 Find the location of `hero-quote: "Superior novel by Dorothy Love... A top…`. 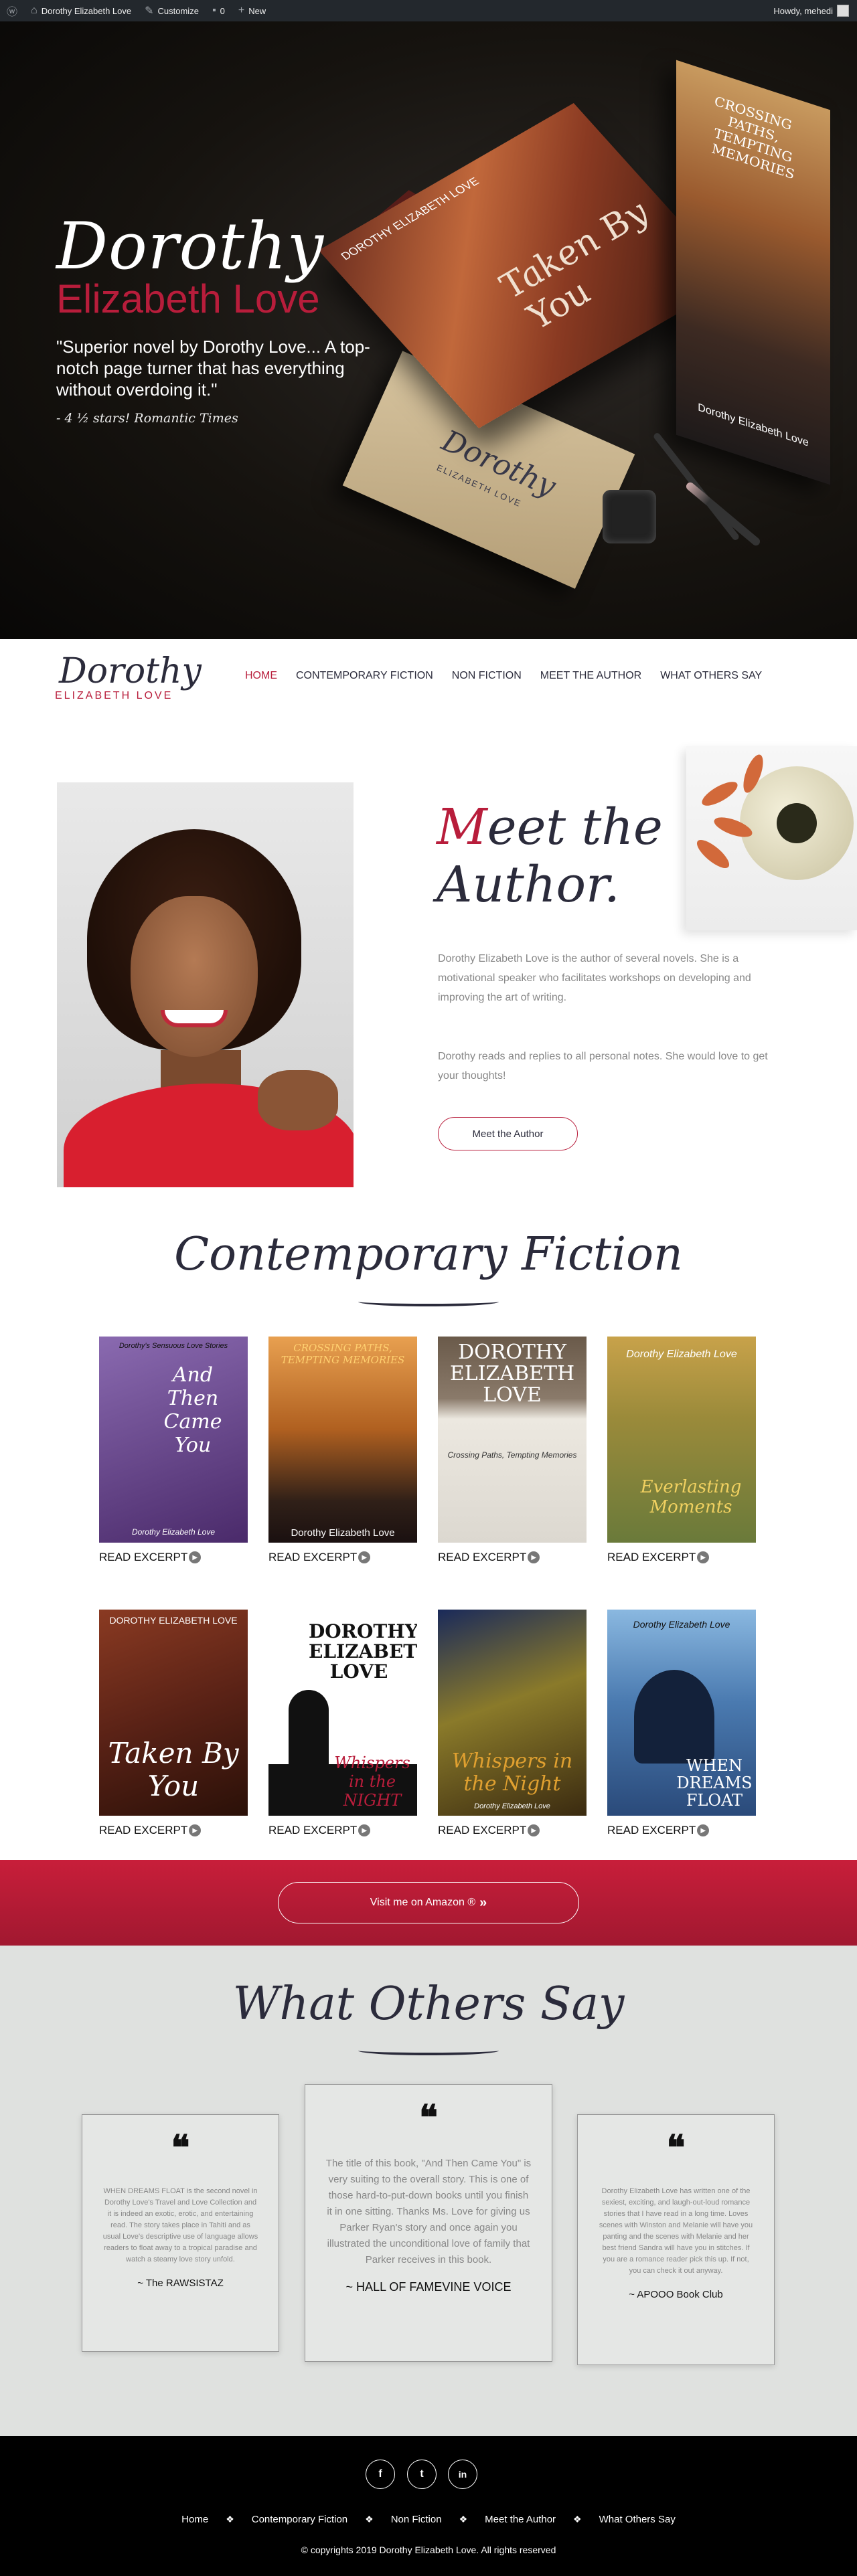

hero-quote: "Superior novel by Dorothy Love... A top… is located at coordinates (213, 368).